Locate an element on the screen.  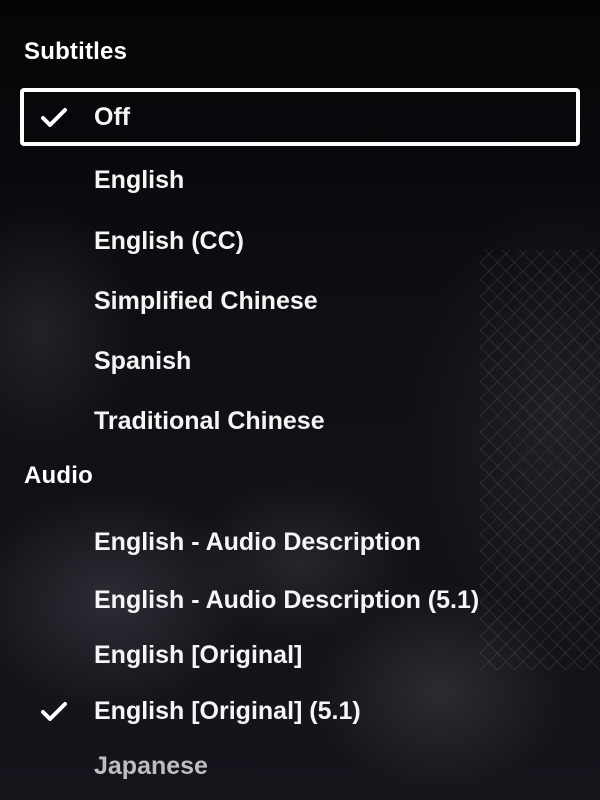
subtitle-option-simplified-chinese: Simplified Chinese is located at coordinates (300, 301).